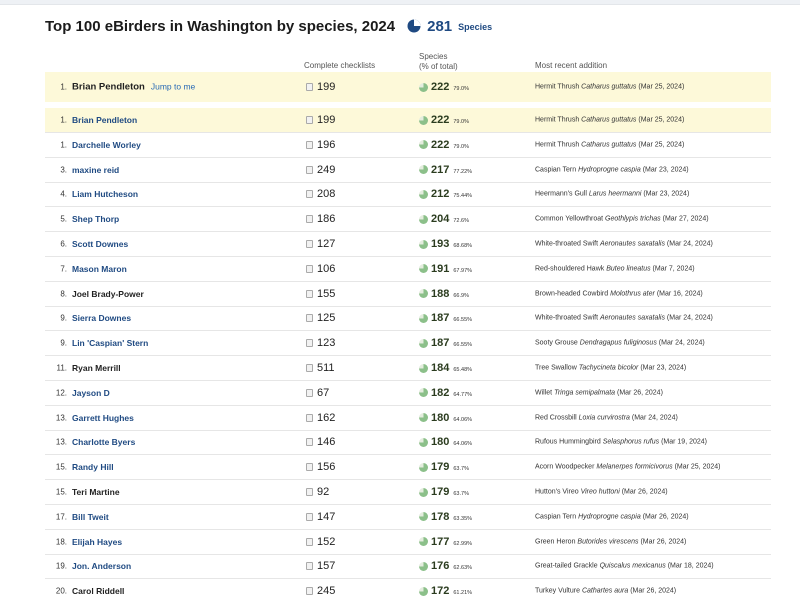  Describe the element at coordinates (61, 517) in the screenshot. I see `rank-number: 17.` at that location.